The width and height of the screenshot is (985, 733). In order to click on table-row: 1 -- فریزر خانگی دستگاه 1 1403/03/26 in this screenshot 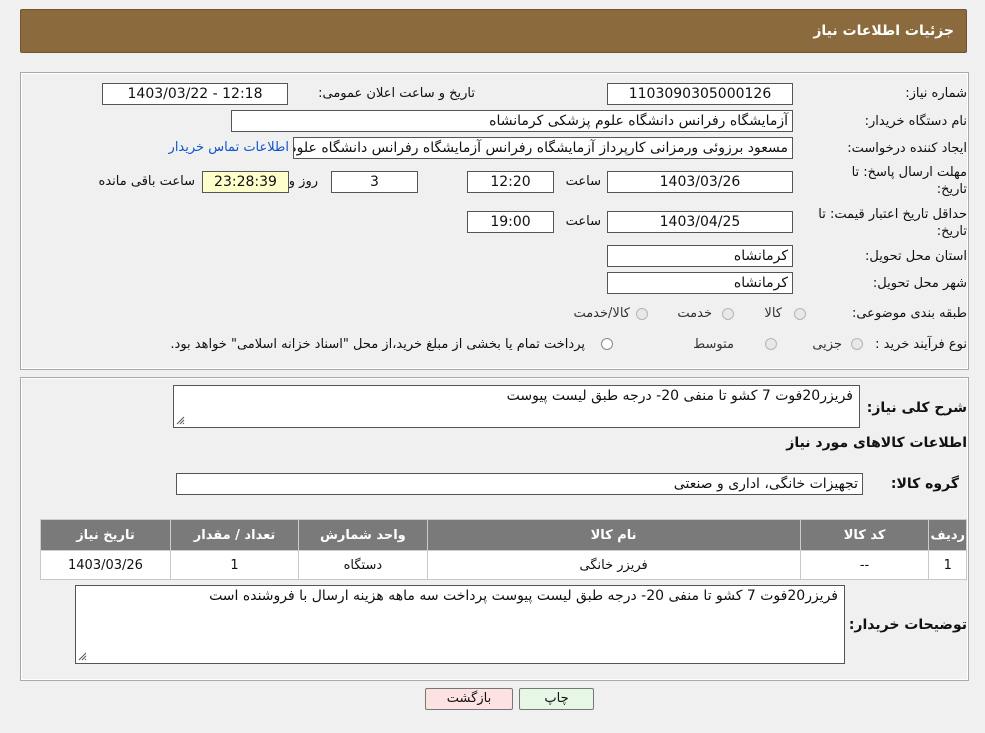, I will do `click(503, 565)`.